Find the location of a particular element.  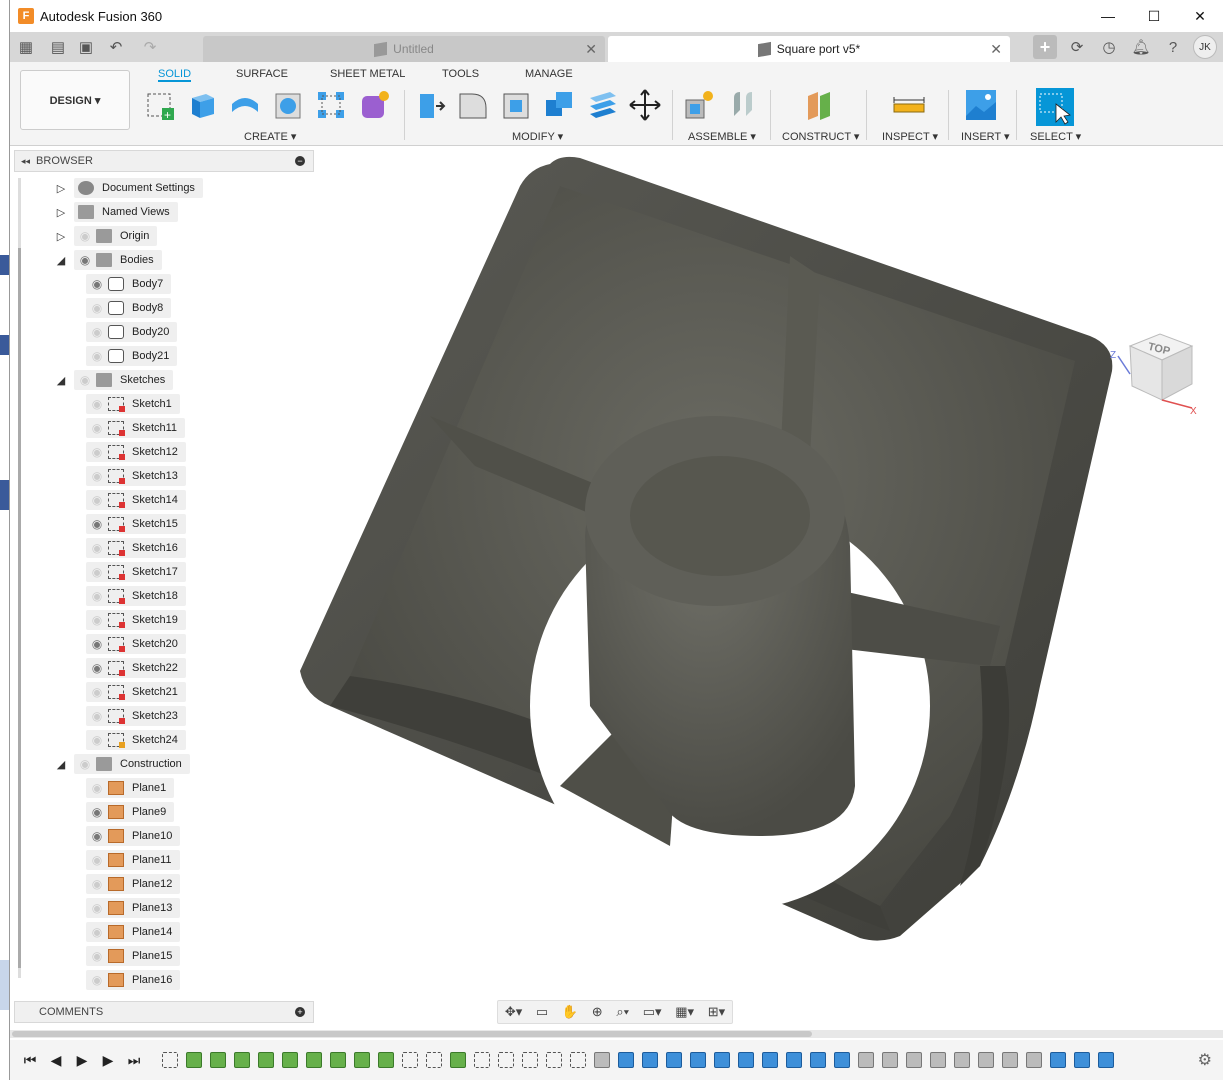

minimize-button: — is located at coordinates (1108, 16).